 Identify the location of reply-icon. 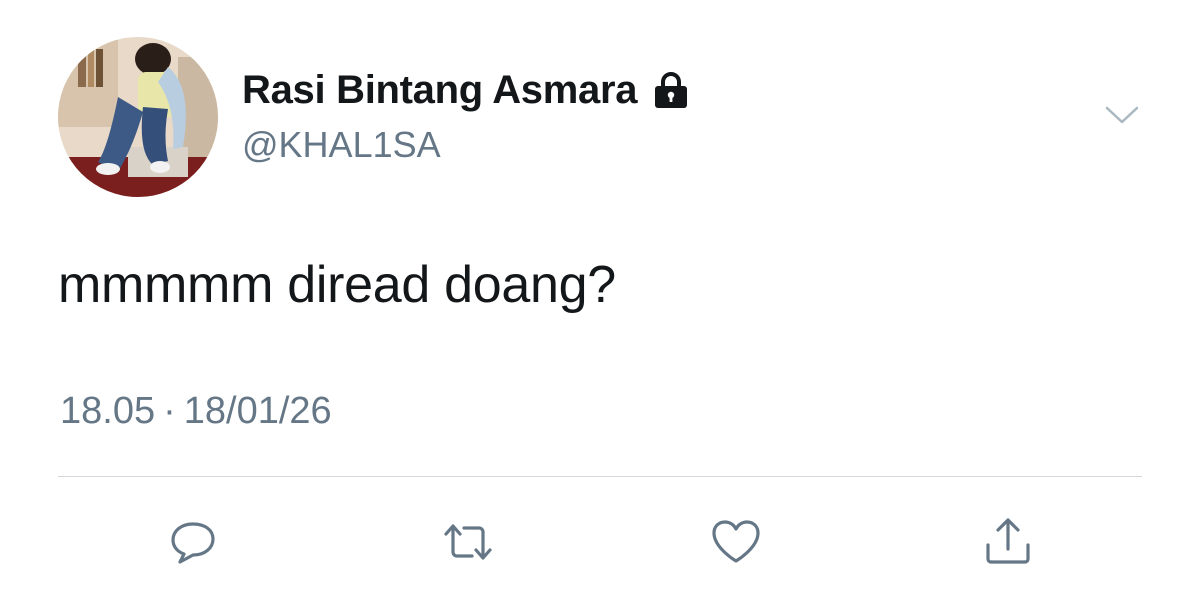
(193, 543).